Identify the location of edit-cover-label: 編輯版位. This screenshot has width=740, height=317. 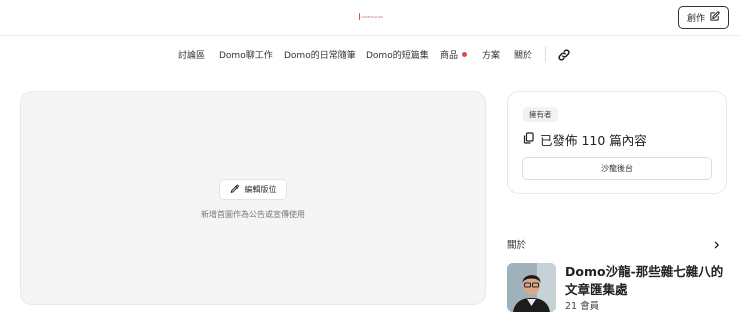
(260, 189).